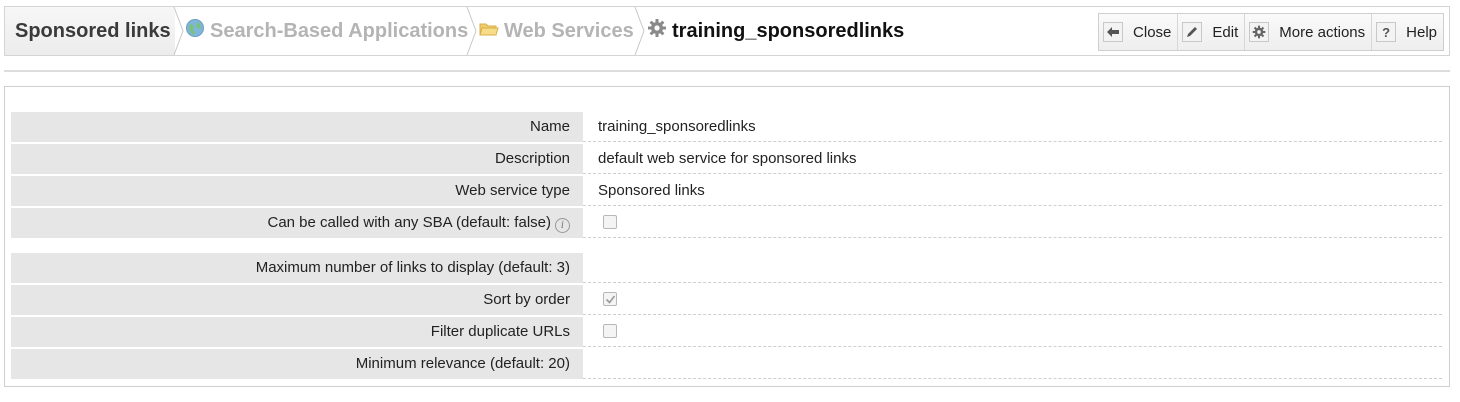 This screenshot has height=402, width=1460. I want to click on max-links-value, so click(1012, 268).